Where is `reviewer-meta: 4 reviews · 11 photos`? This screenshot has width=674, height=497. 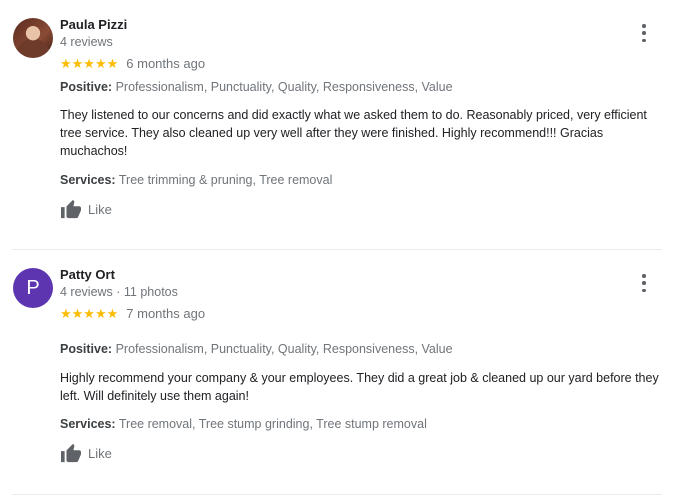
reviewer-meta: 4 reviews · 11 photos is located at coordinates (119, 292).